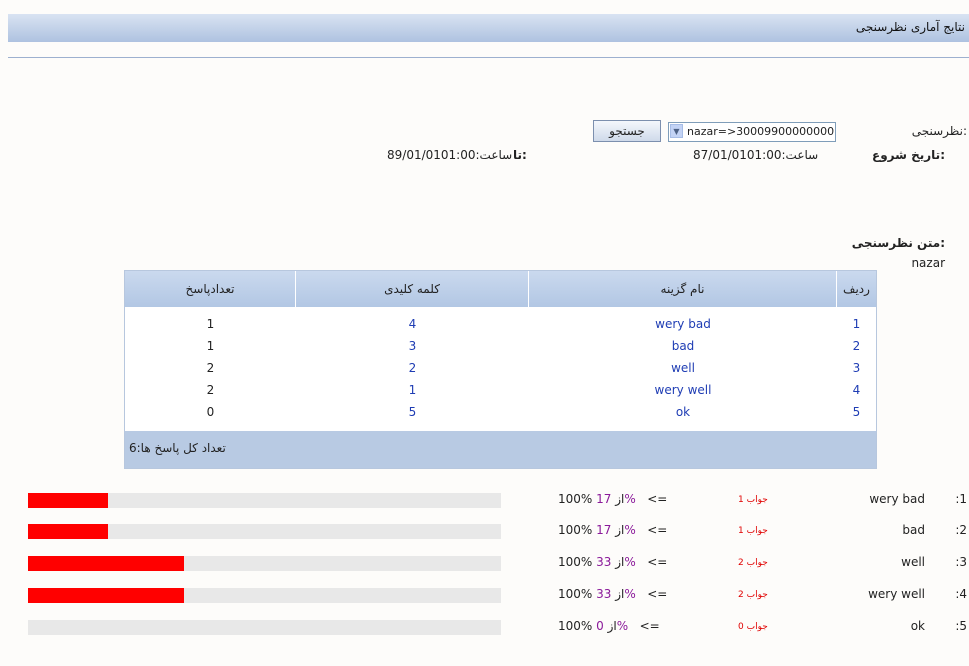 This screenshot has width=969, height=666. What do you see at coordinates (683, 390) in the screenshot?
I see `cell-option: wery well` at bounding box center [683, 390].